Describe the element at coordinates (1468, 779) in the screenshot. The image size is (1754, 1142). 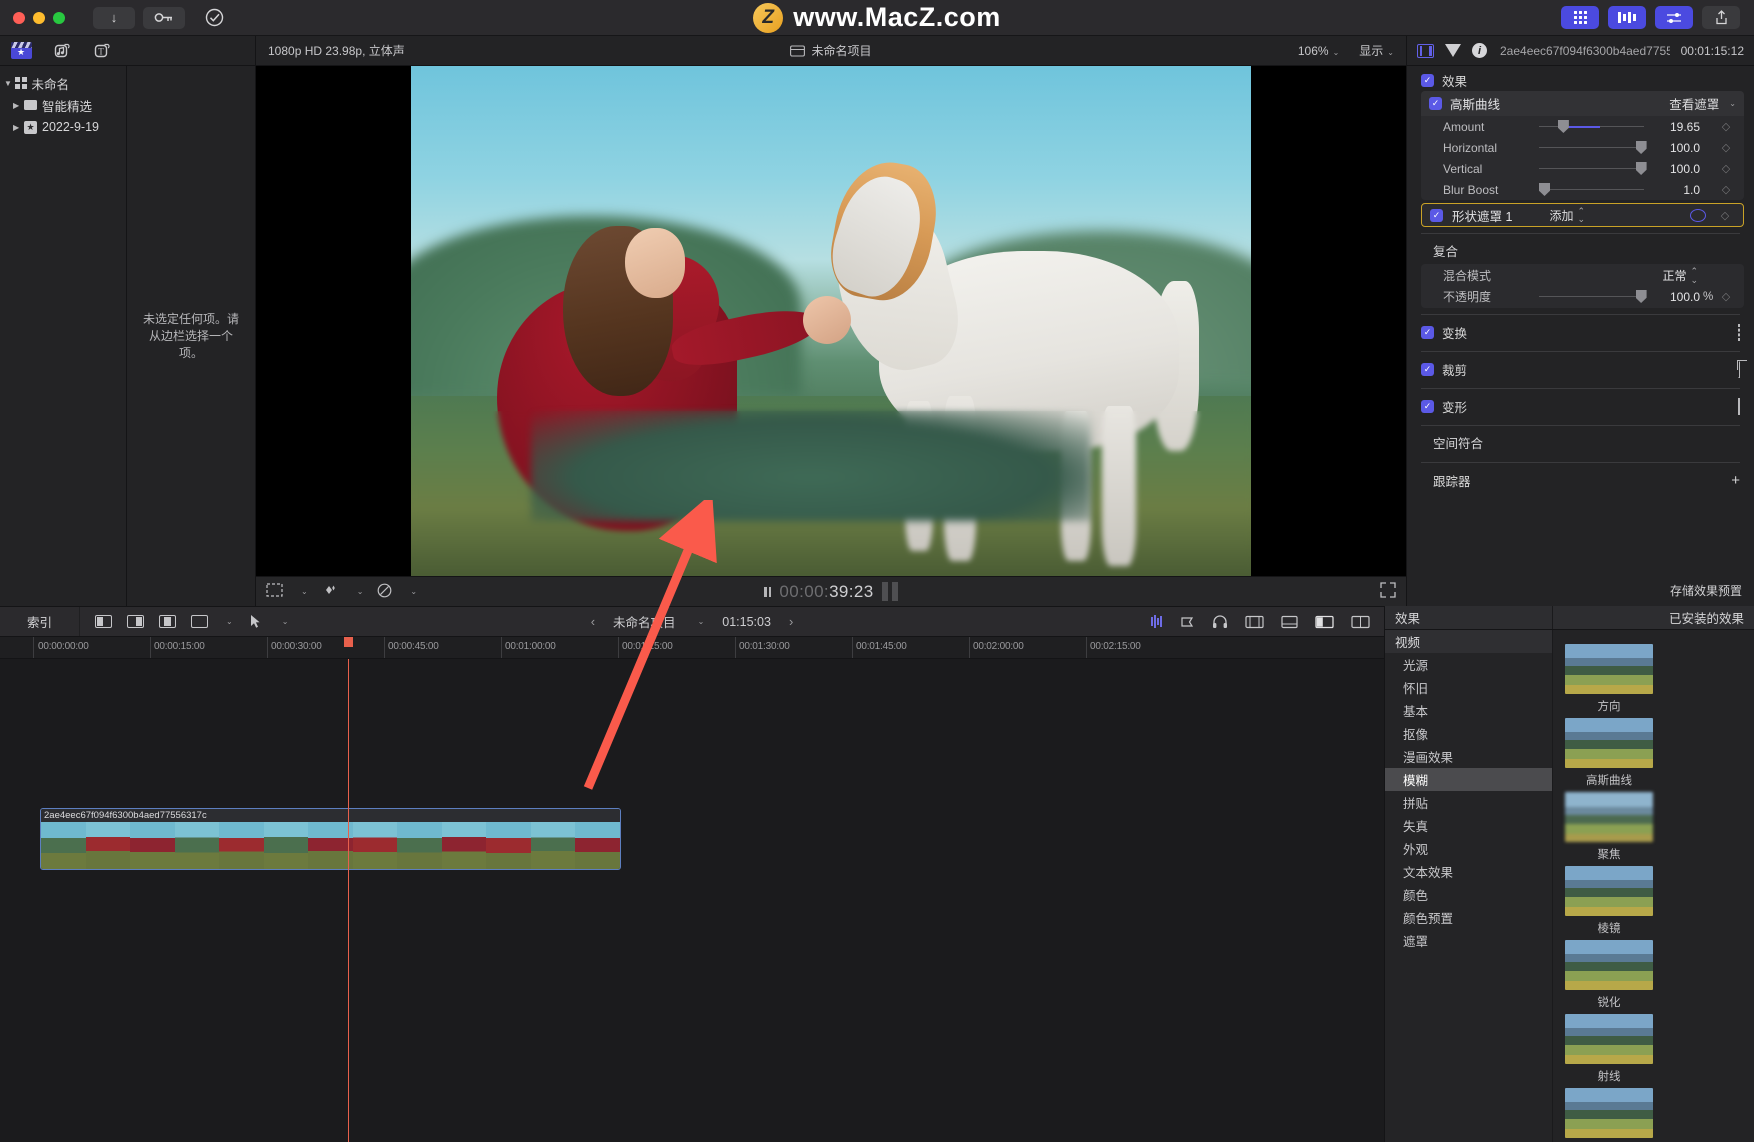
I see `effects-category-blur: 模糊` at that location.